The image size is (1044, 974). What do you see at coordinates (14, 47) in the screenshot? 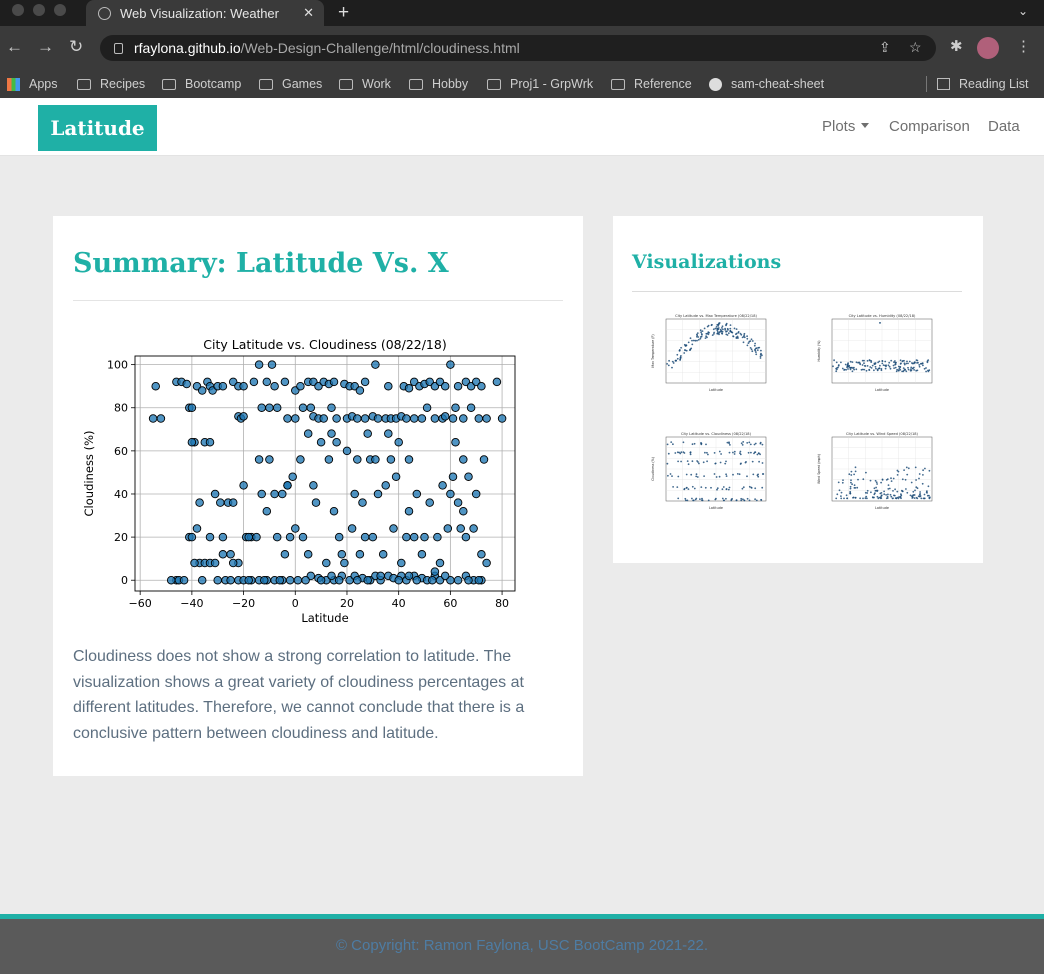
I see `back-icon: ←` at bounding box center [14, 47].